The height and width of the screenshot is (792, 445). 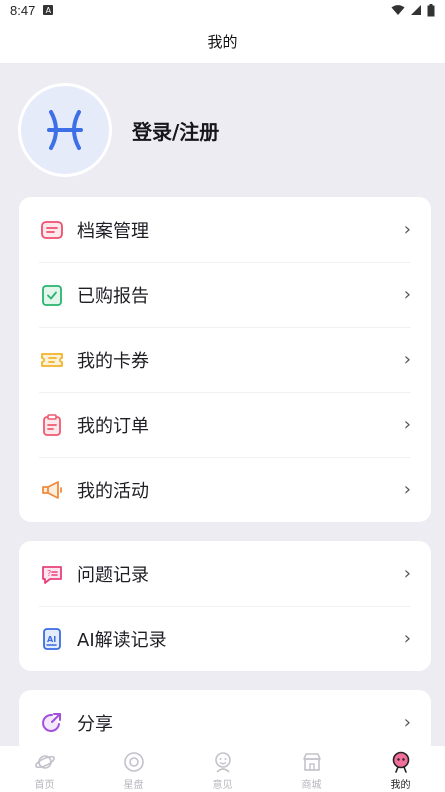 What do you see at coordinates (113, 491) in the screenshot?
I see `menu-item-label: 我的活动` at bounding box center [113, 491].